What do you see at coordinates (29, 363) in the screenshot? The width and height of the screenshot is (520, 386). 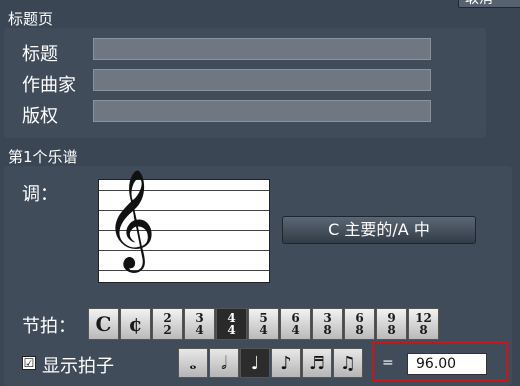 I see `show-beats-checkbox: ☑` at bounding box center [29, 363].